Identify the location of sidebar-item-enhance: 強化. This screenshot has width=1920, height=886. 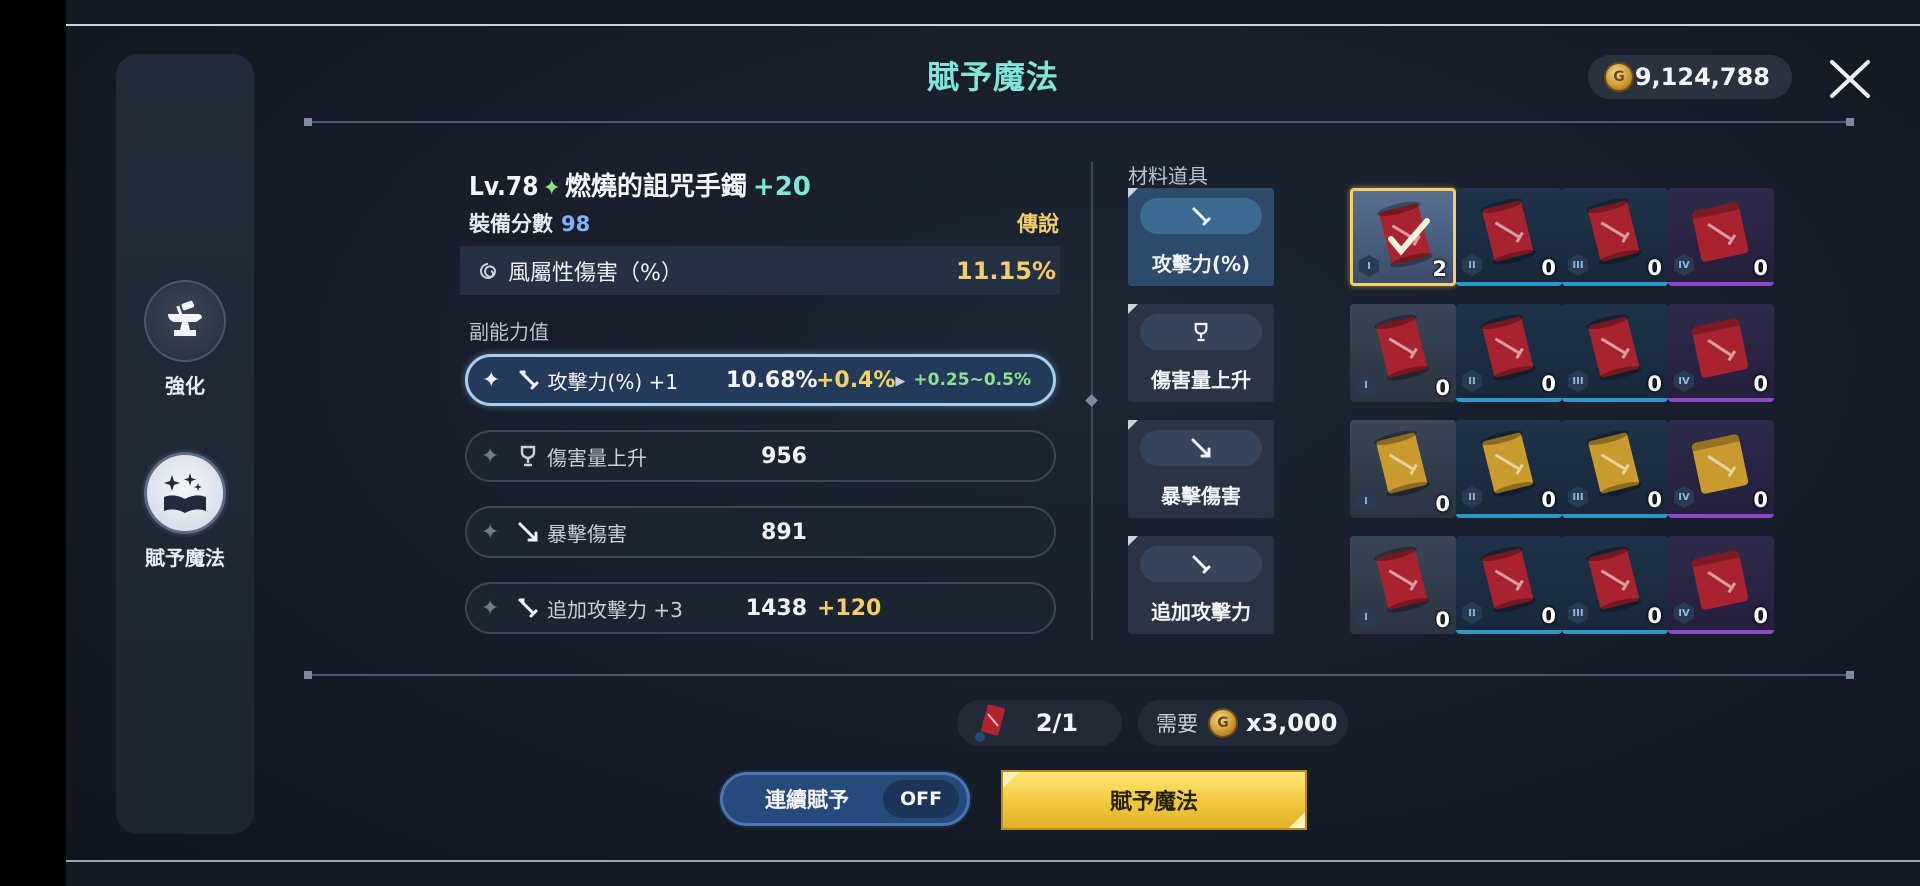
(185, 339).